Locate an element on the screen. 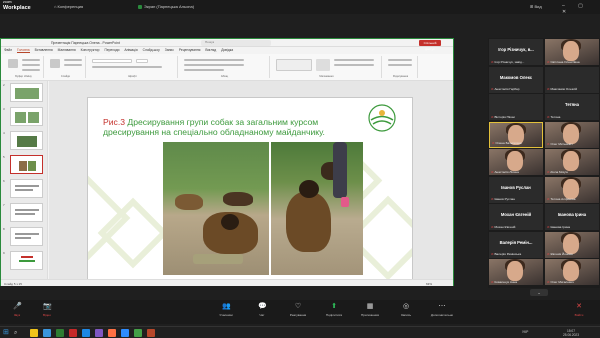 This screenshot has width=600, height=338. ribbon-group-drawing: Малювання is located at coordinates (327, 67).